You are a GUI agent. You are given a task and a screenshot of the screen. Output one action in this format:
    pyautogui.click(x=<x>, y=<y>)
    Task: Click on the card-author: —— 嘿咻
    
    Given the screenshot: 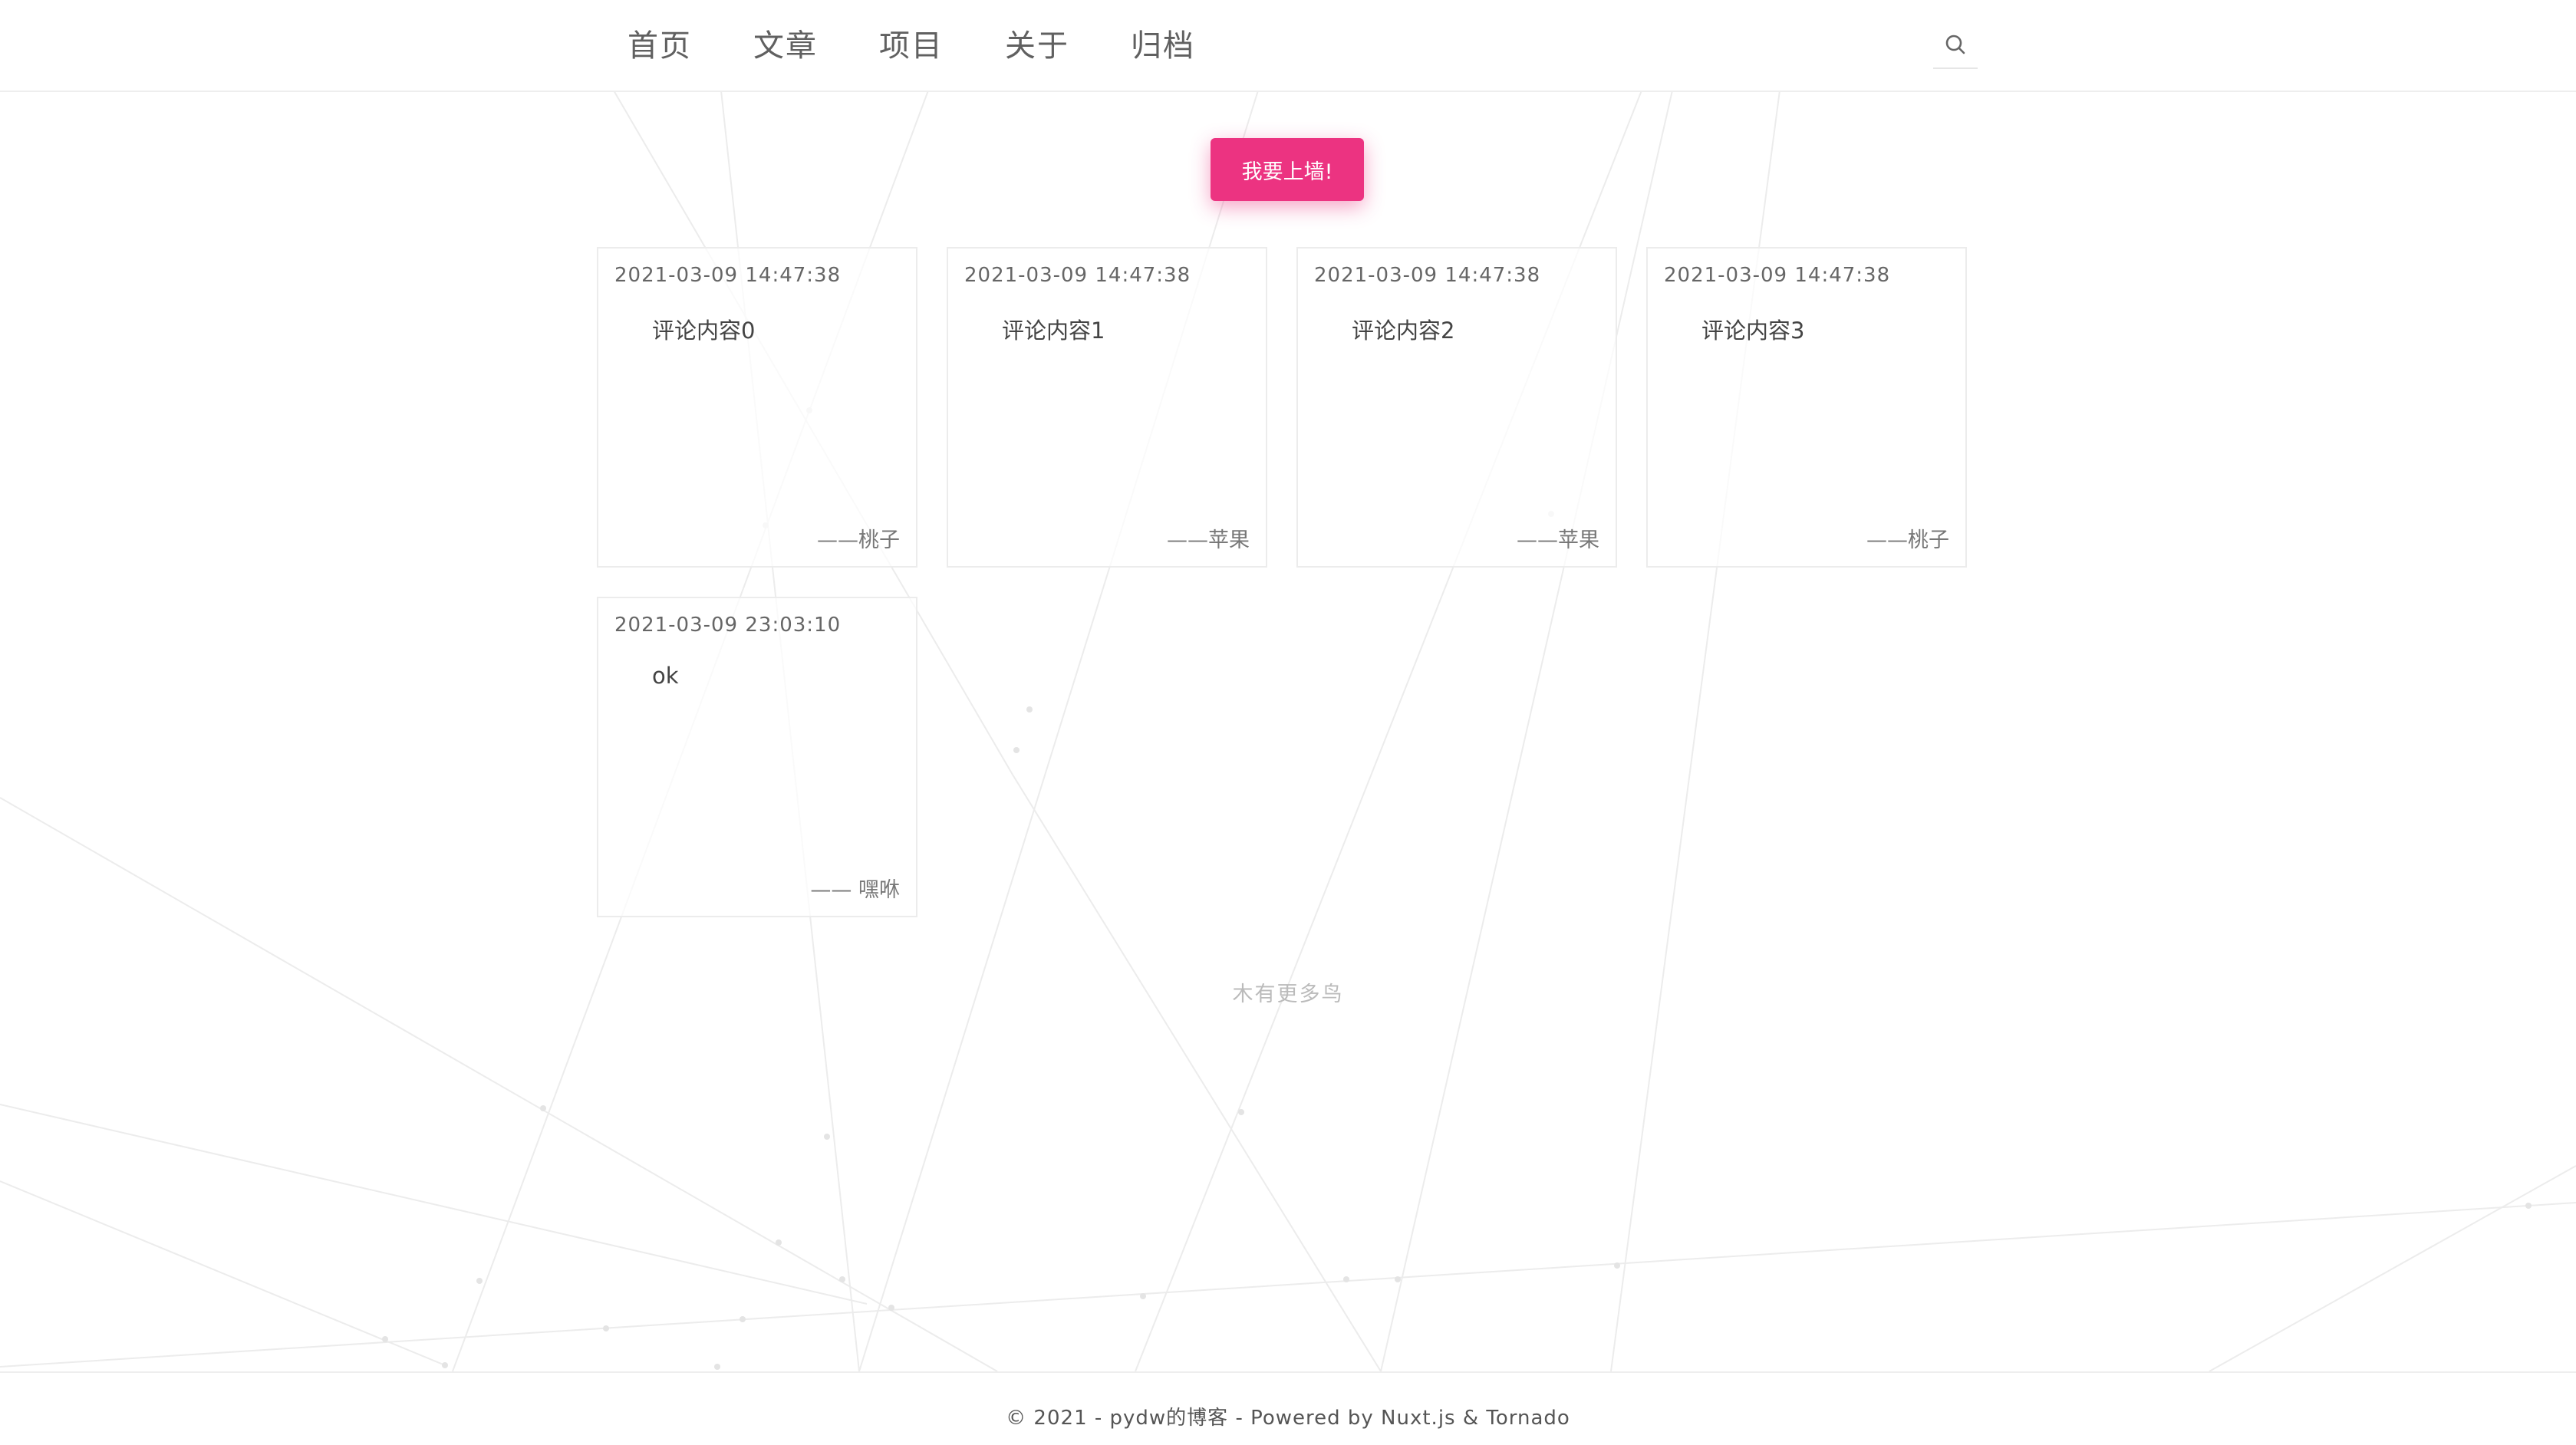 What is the action you would take?
    pyautogui.click(x=855, y=890)
    